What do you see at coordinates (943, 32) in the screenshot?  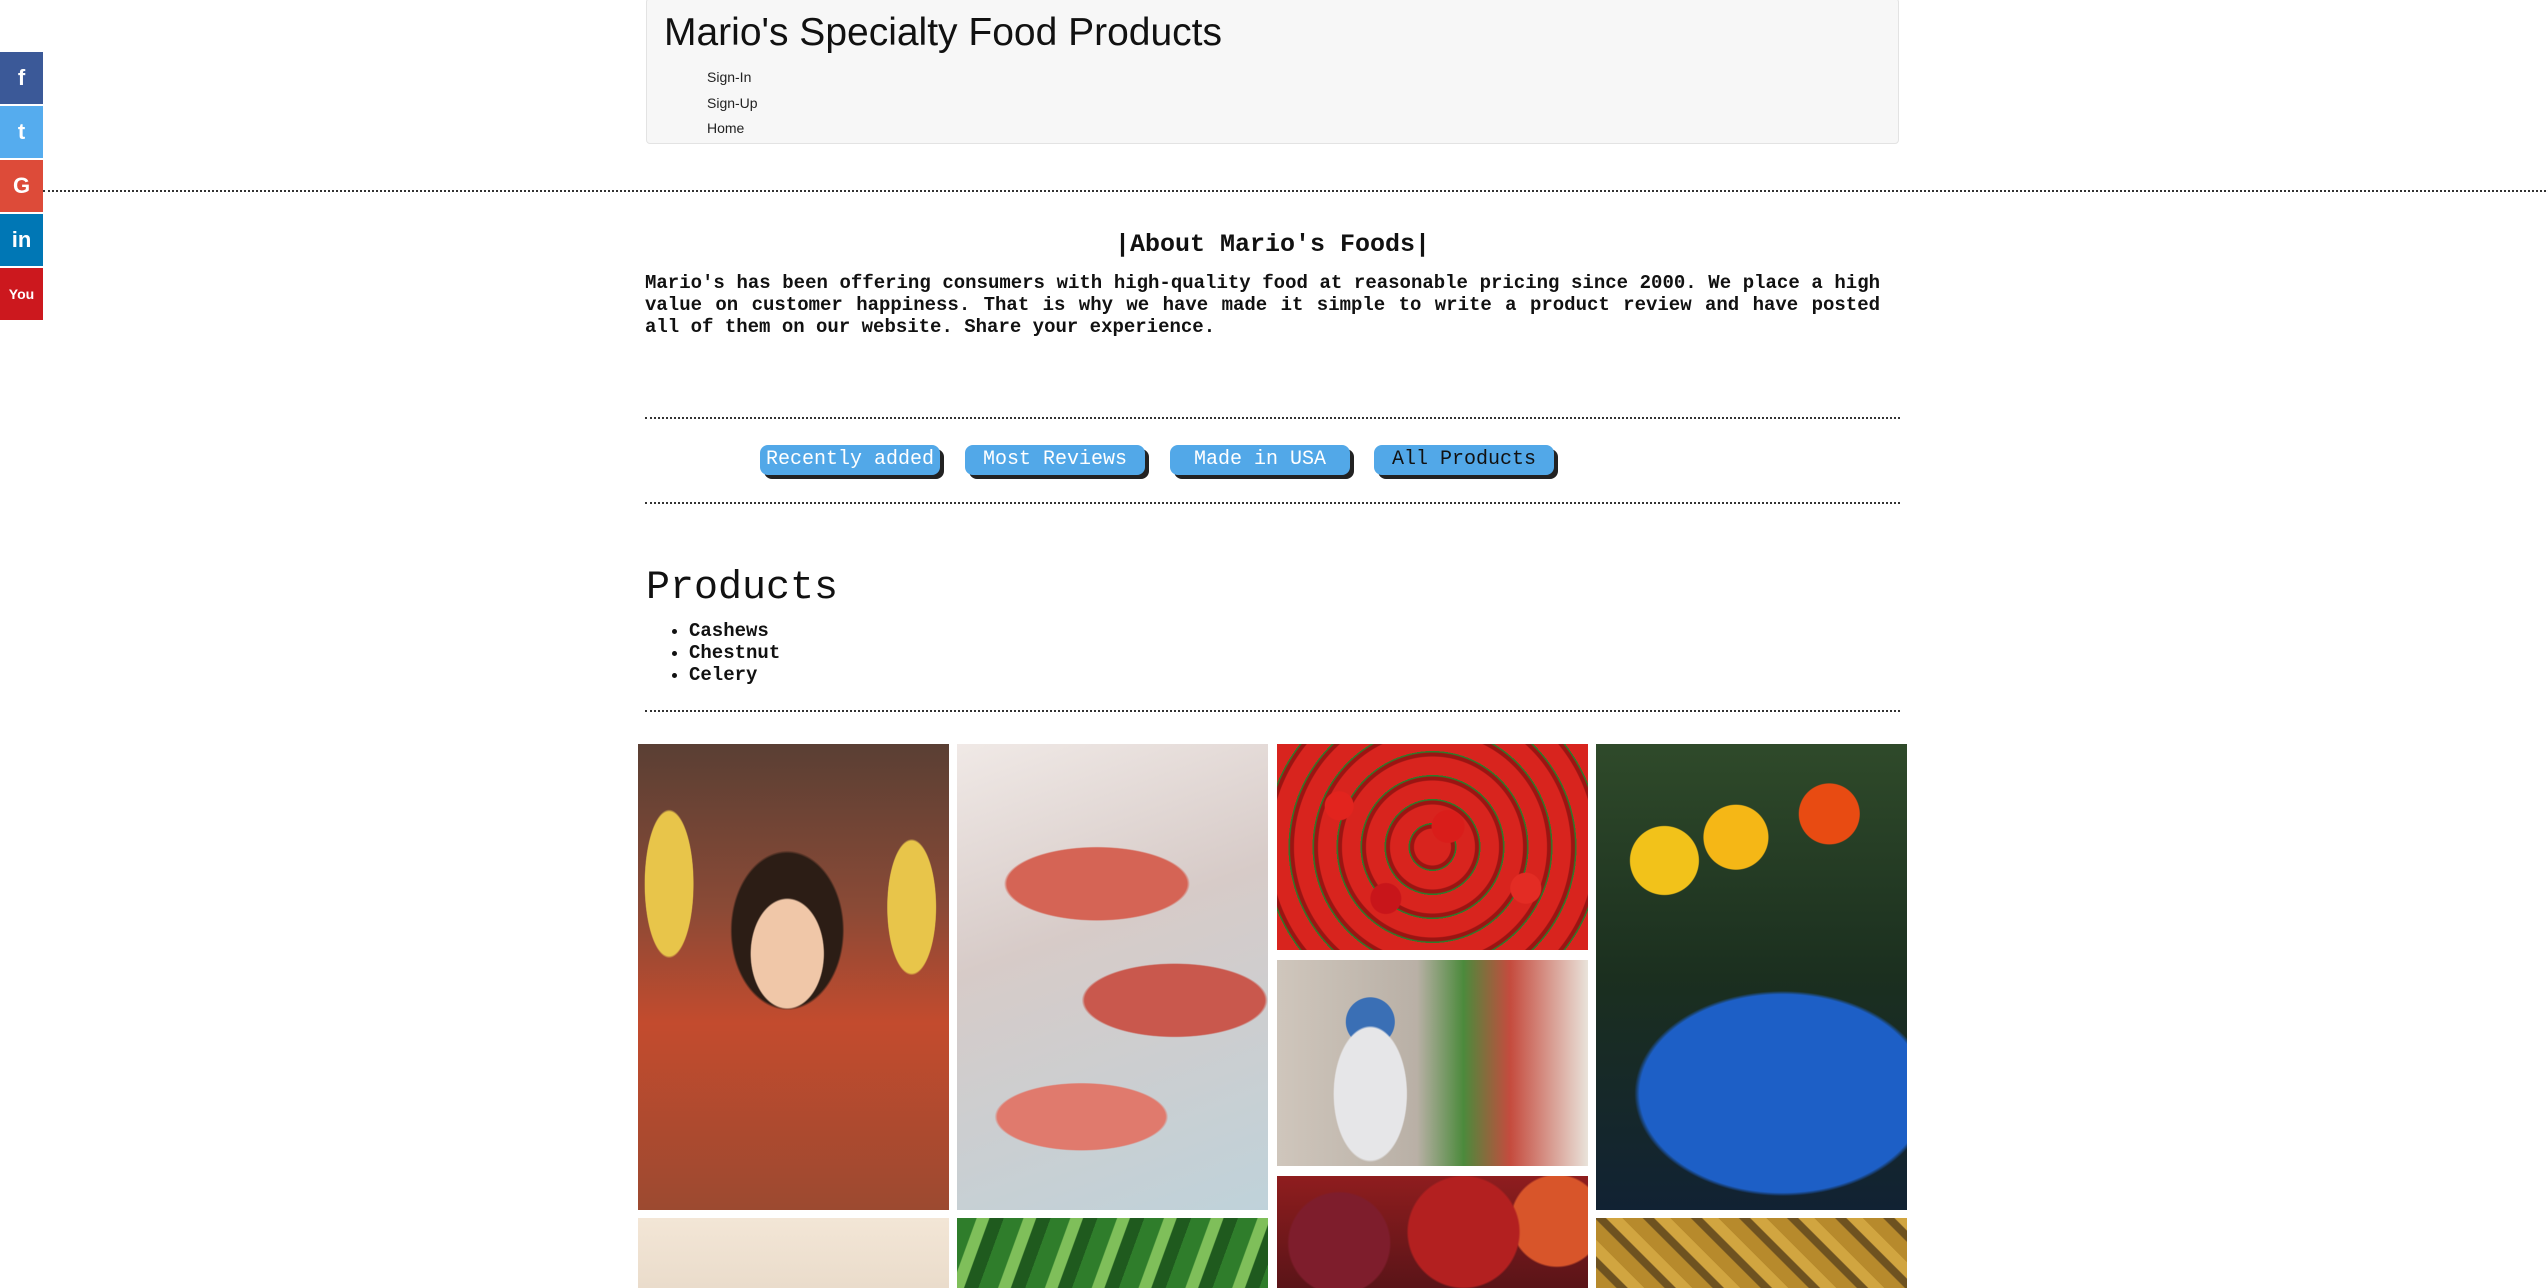 I see `site-title: Mario's Specialty Food Products` at bounding box center [943, 32].